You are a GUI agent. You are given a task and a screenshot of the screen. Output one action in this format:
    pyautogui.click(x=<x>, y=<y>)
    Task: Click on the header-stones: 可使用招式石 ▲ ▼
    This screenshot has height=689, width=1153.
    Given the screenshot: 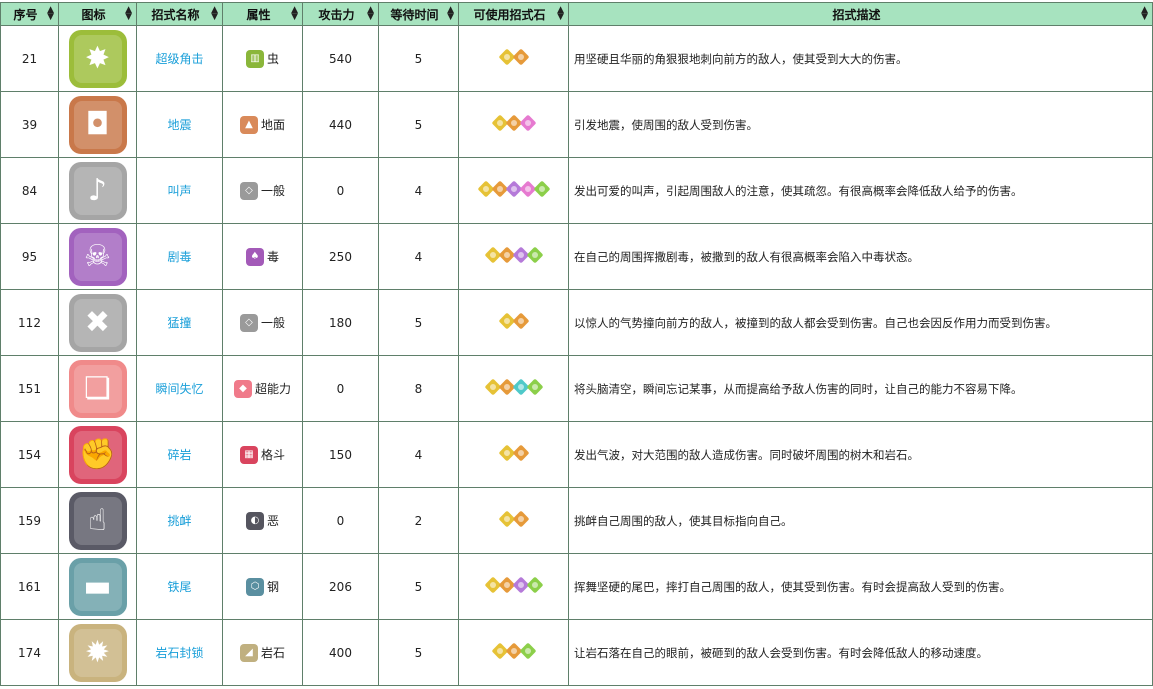 What is the action you would take?
    pyautogui.click(x=513, y=14)
    